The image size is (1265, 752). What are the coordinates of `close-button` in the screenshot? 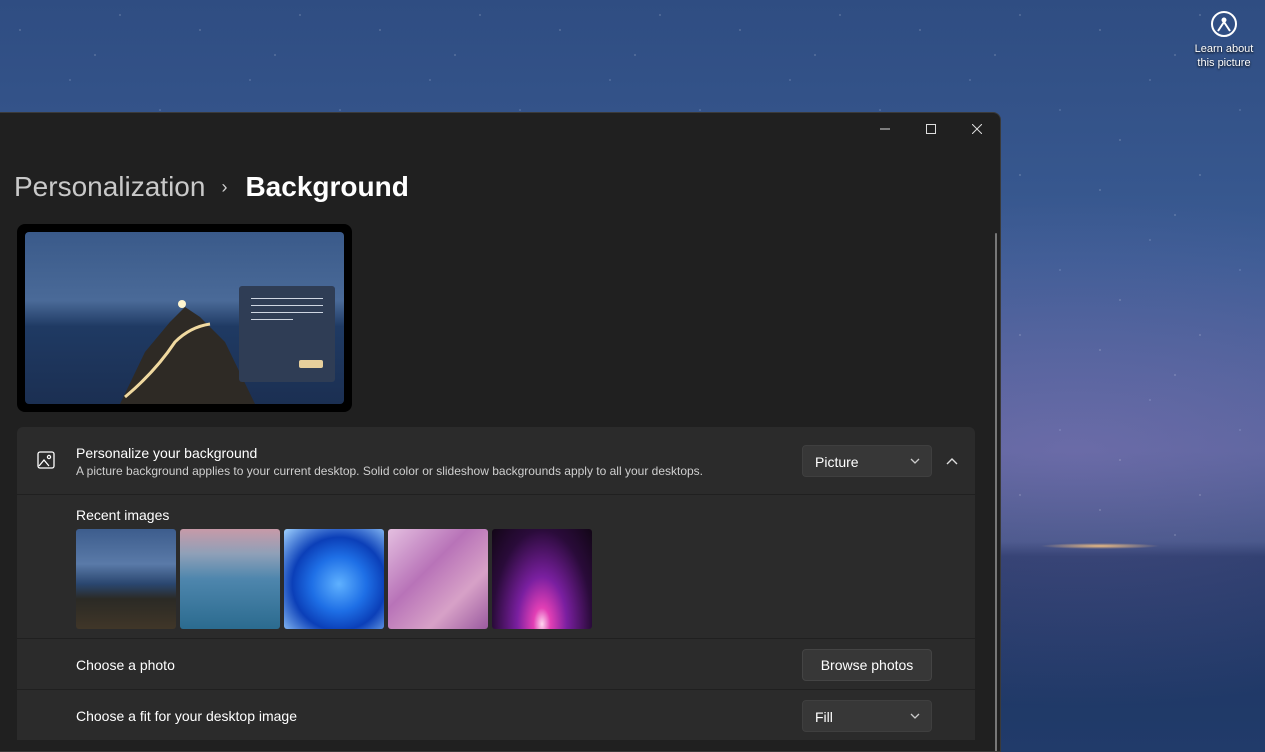 It's located at (977, 129).